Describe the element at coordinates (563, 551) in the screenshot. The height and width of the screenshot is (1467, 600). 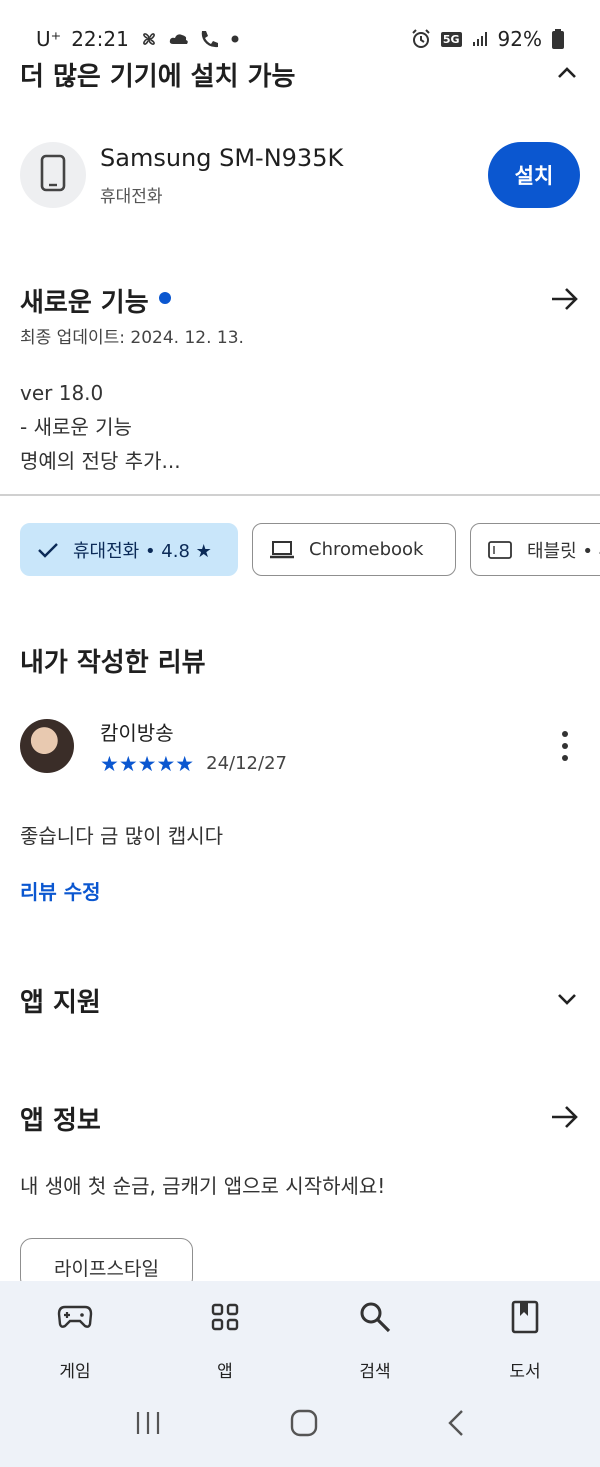
I see `chip-tablet-label: 태블릿 • 4` at that location.